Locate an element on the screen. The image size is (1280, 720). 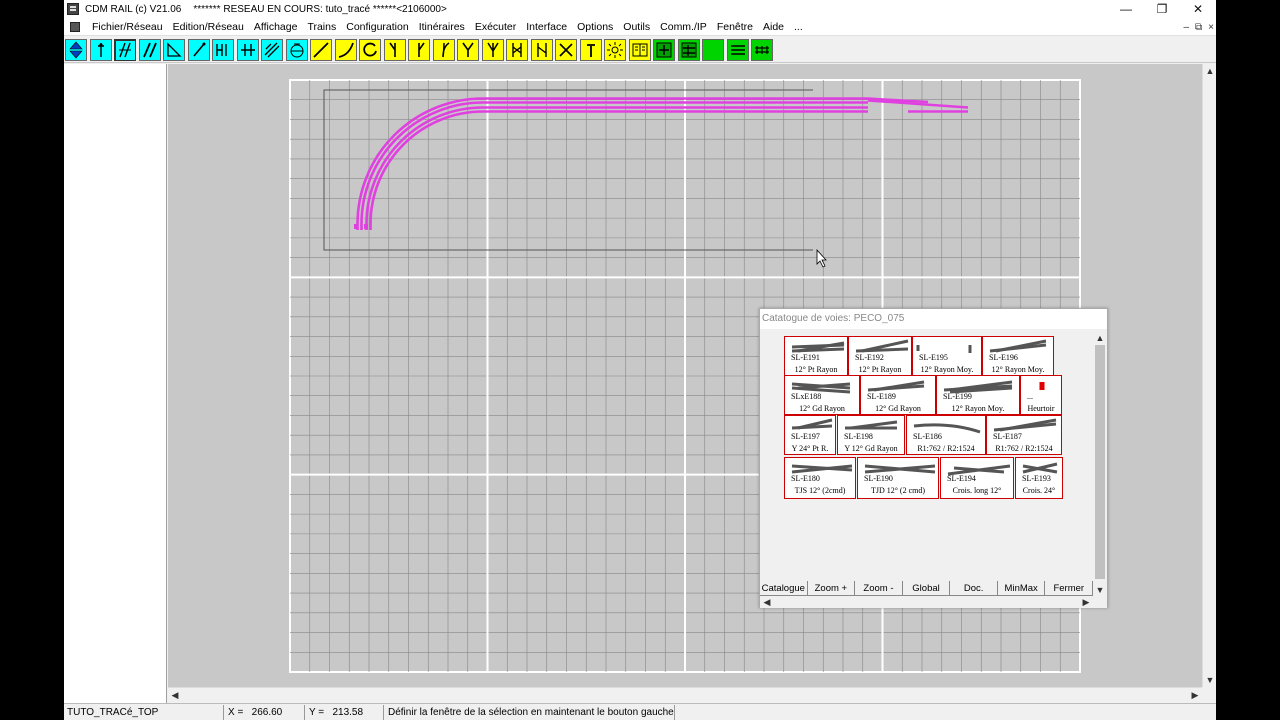
connect-icon is located at coordinates (198, 49).